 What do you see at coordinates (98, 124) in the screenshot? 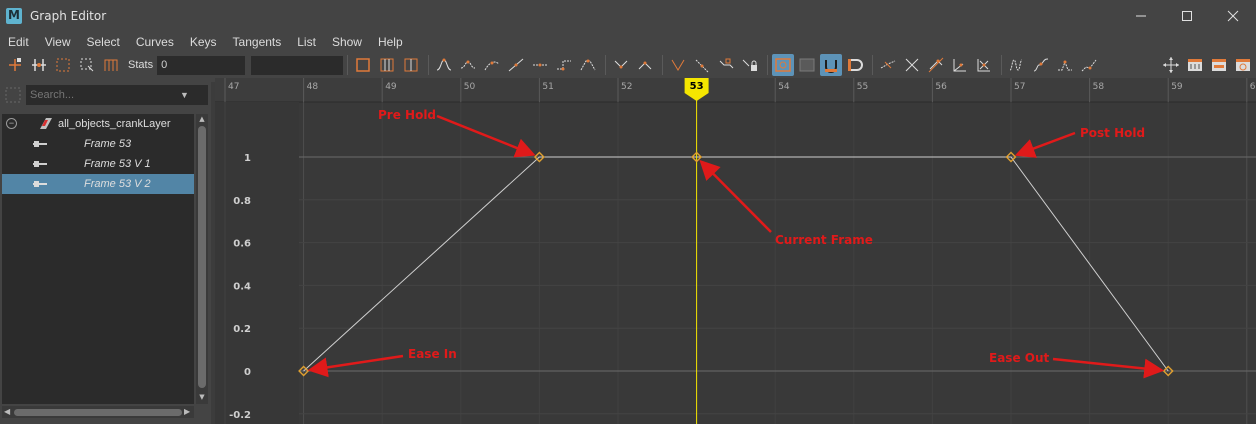
I see `outliner-item-layer: − all_objects_crankLayer` at bounding box center [98, 124].